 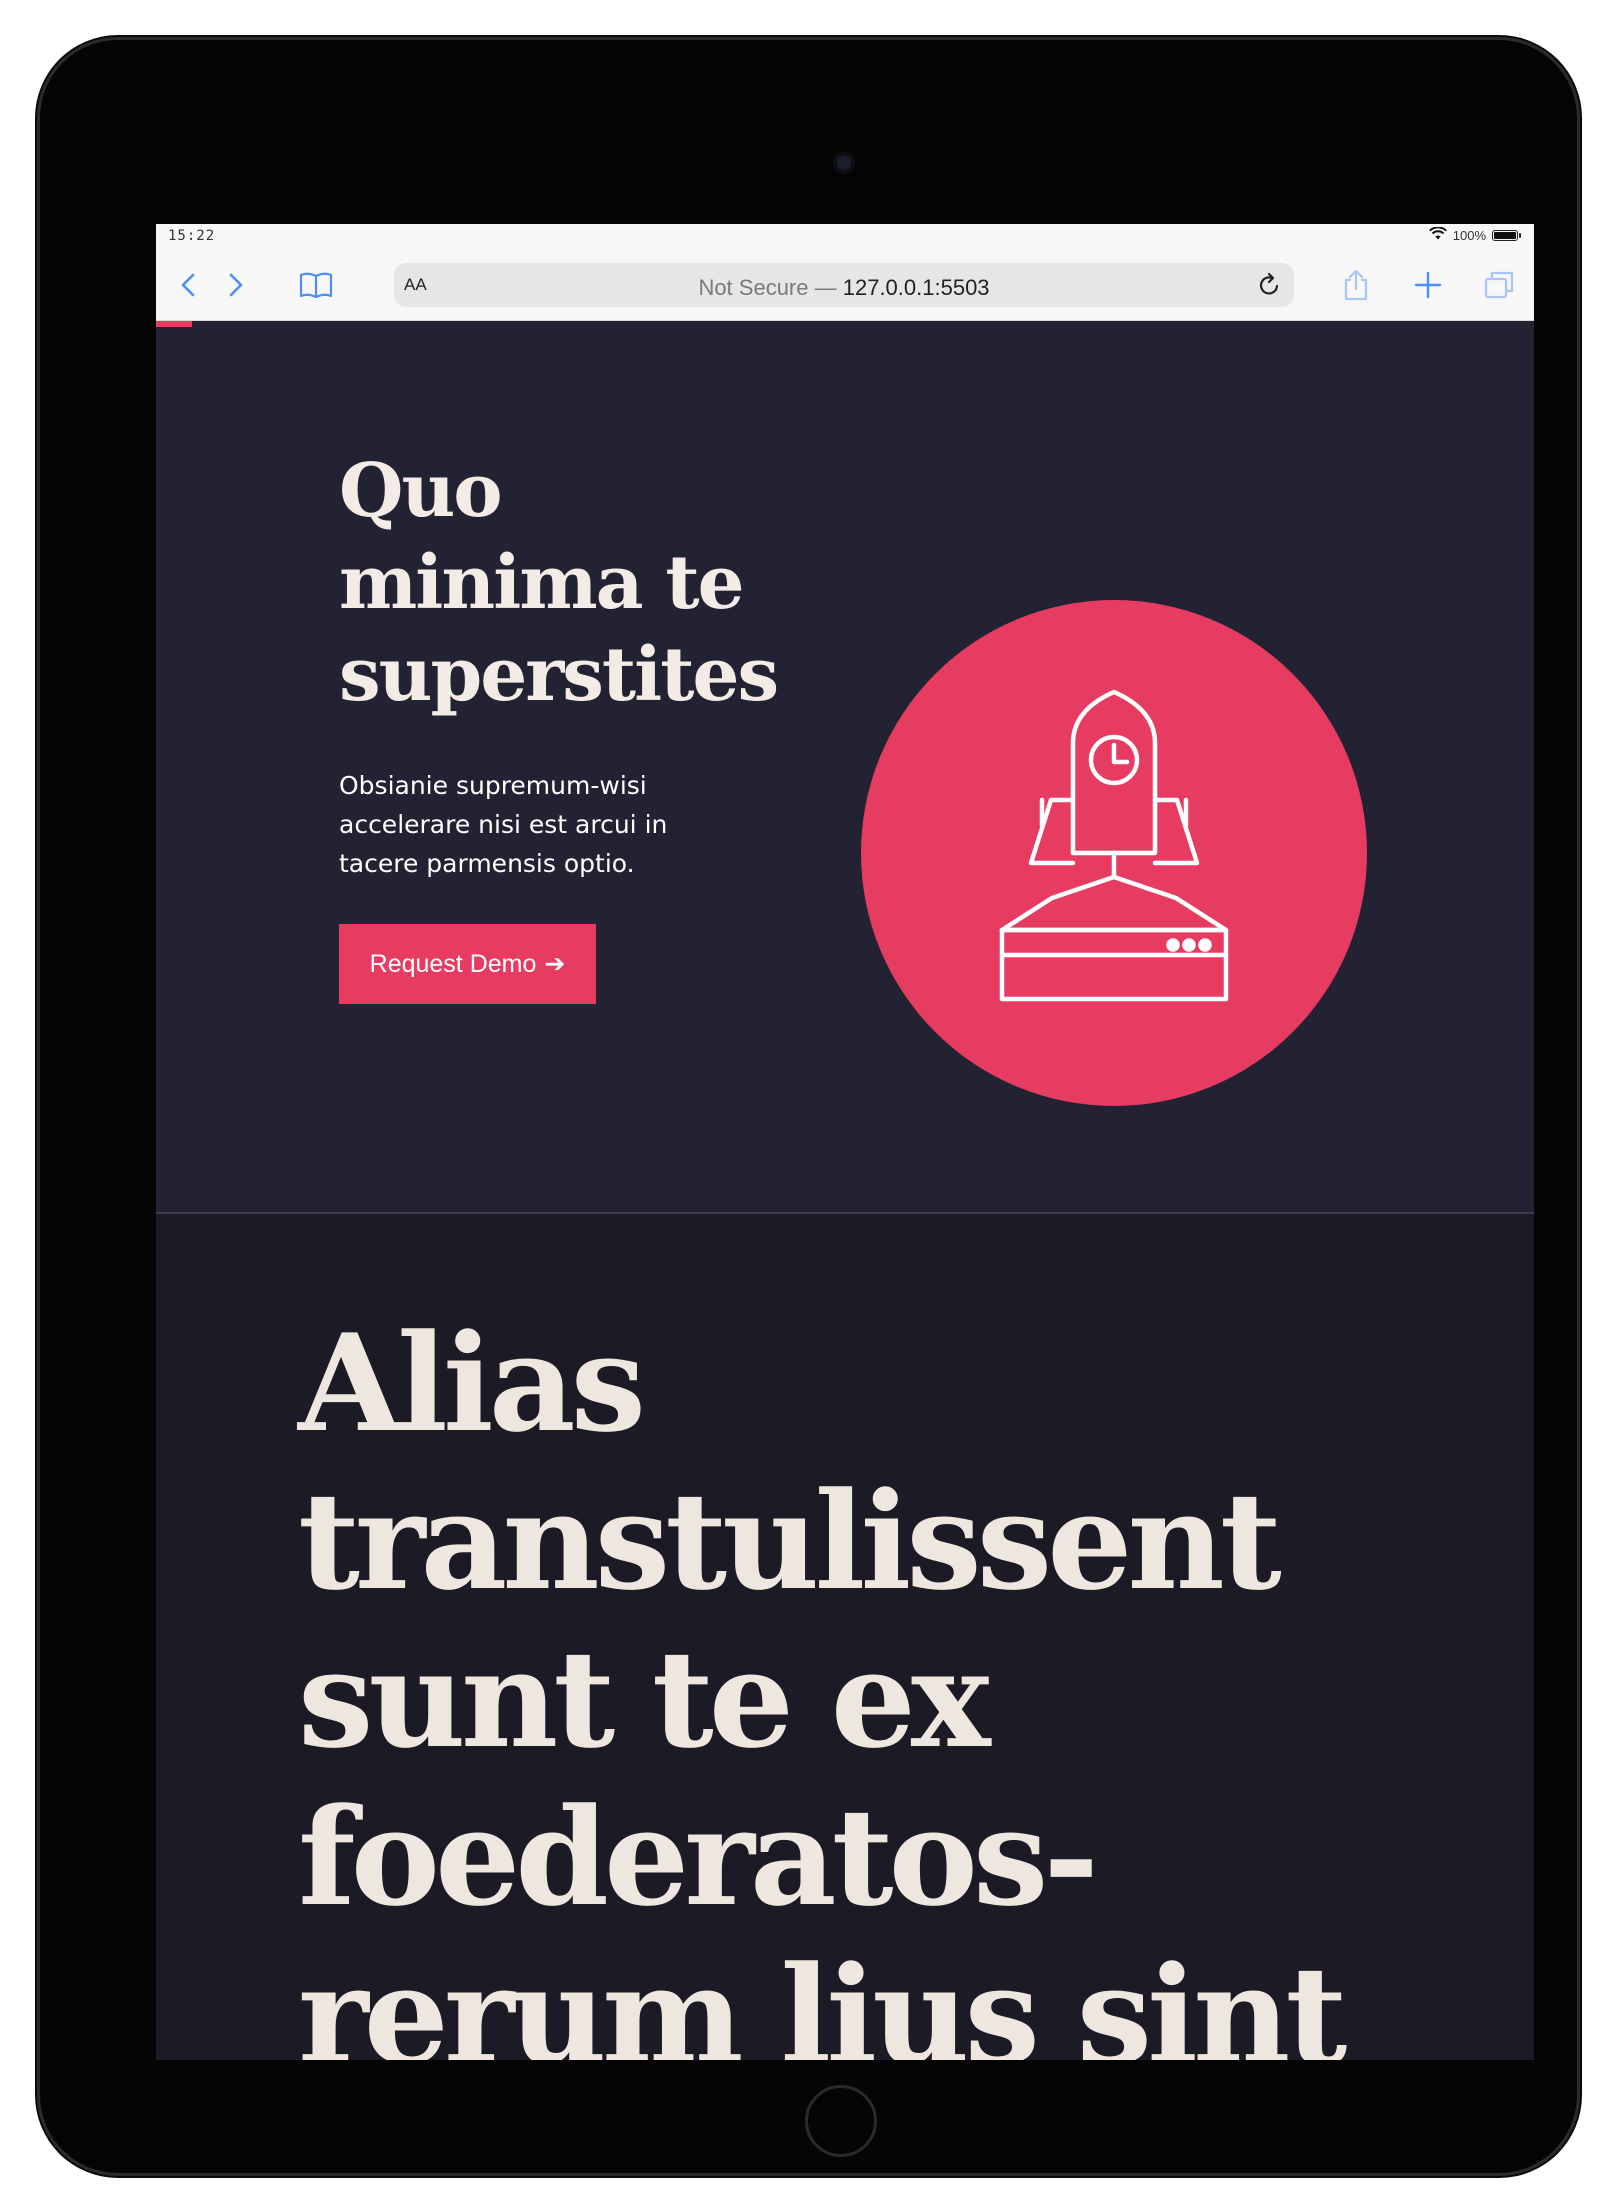 What do you see at coordinates (1356, 285) in the screenshot?
I see `share-icon` at bounding box center [1356, 285].